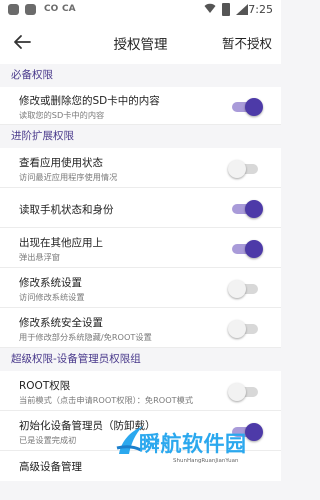  What do you see at coordinates (85, 337) in the screenshot?
I see `item-subtitle: 用于修改部分系统隐藏/免ROOT设置` at bounding box center [85, 337].